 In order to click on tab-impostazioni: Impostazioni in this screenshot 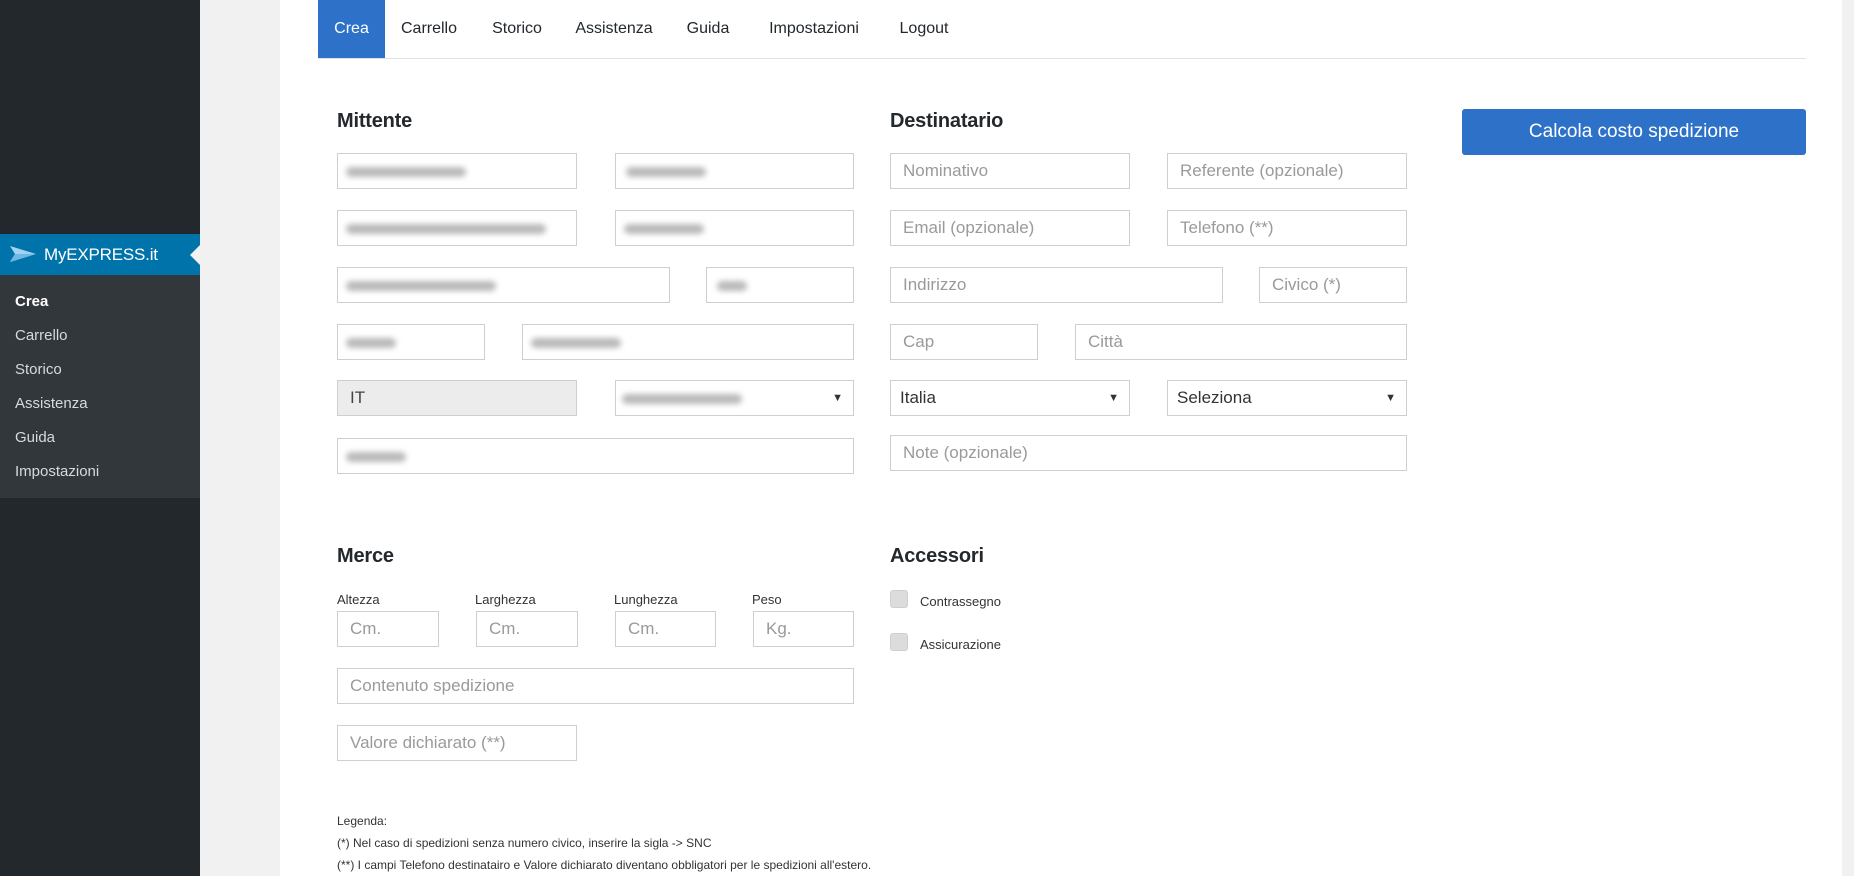, I will do `click(814, 29)`.